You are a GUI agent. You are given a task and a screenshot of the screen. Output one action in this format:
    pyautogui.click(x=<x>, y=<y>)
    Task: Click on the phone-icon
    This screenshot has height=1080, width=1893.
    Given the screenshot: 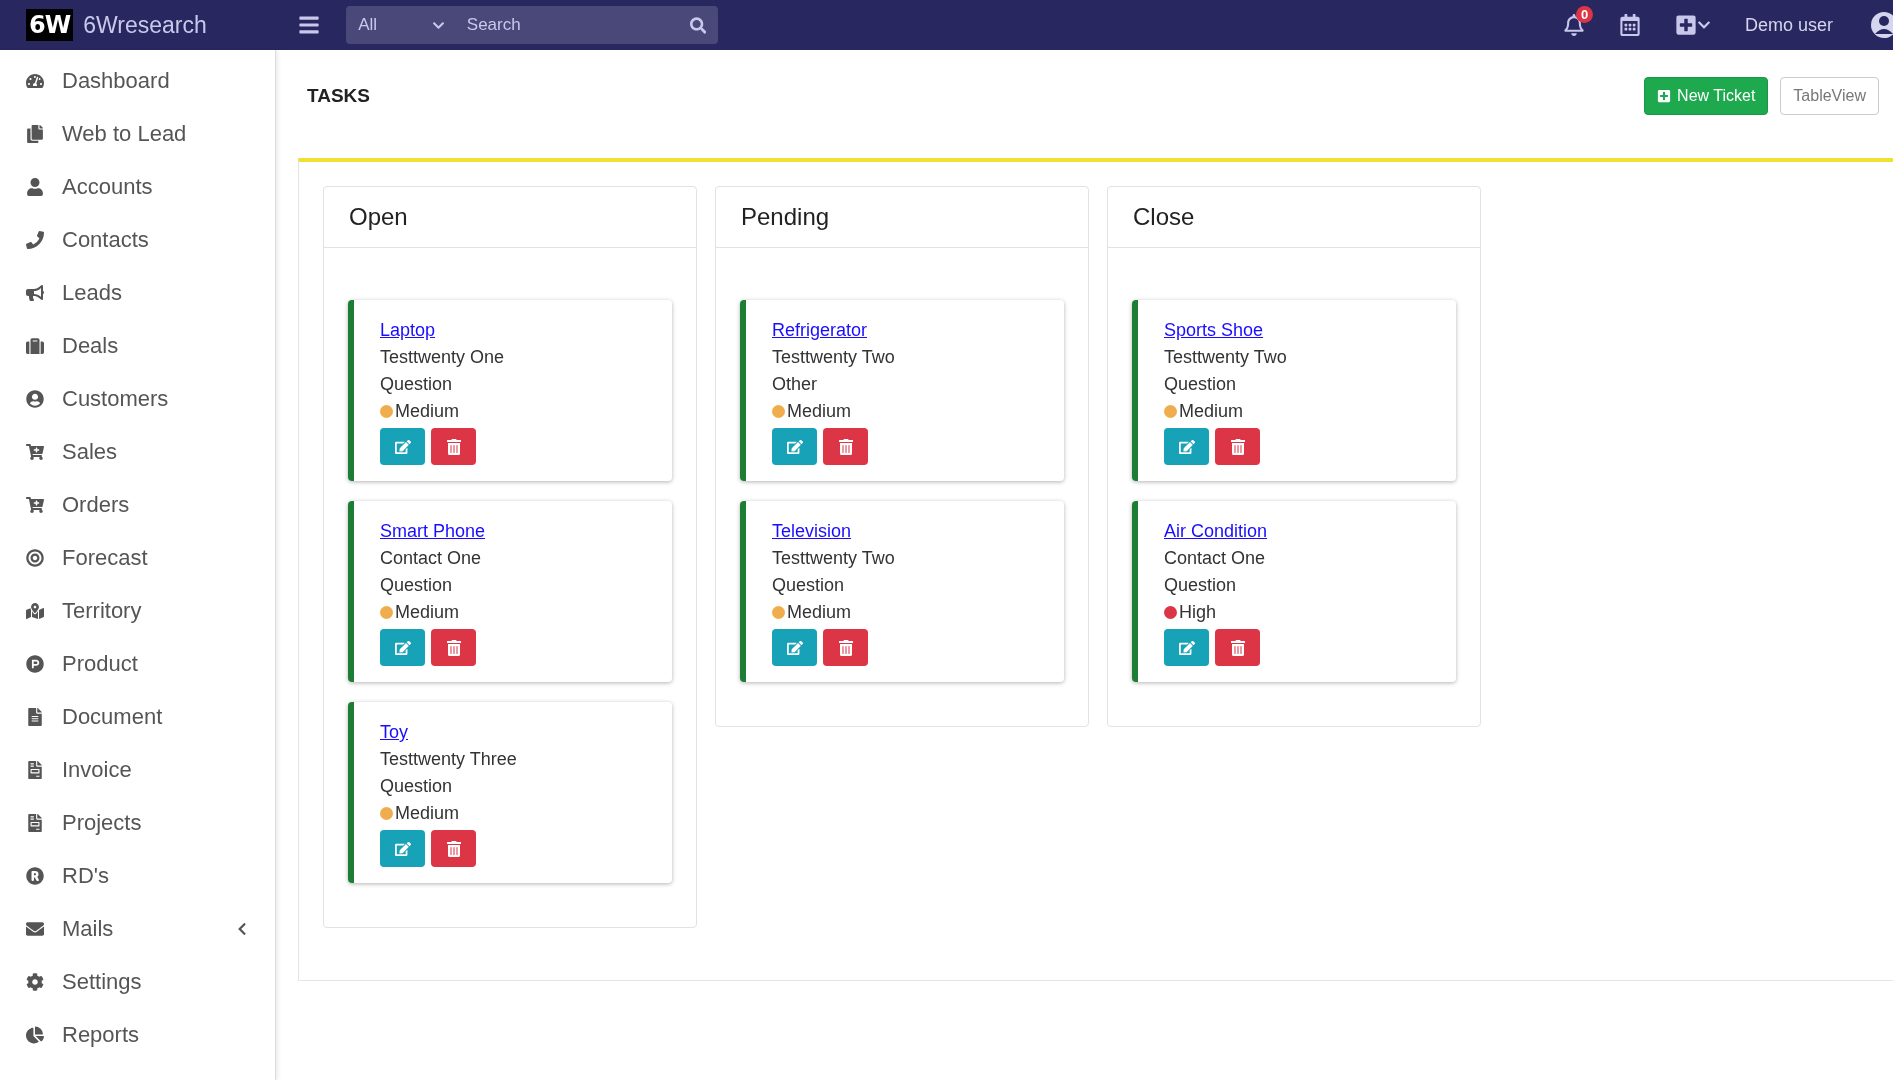 What is the action you would take?
    pyautogui.click(x=35, y=239)
    